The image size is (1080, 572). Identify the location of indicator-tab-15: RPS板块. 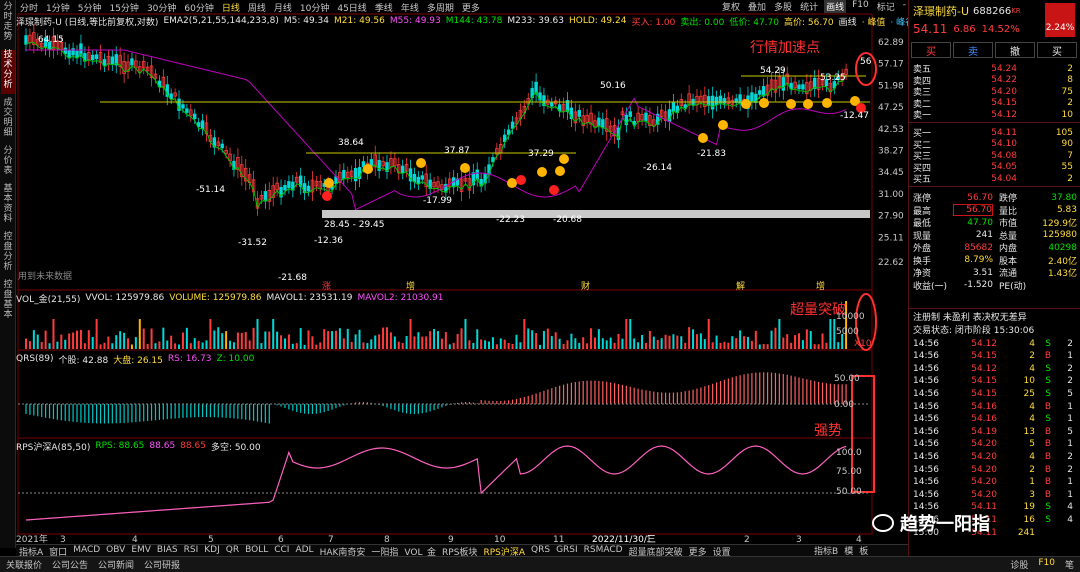
(459, 551).